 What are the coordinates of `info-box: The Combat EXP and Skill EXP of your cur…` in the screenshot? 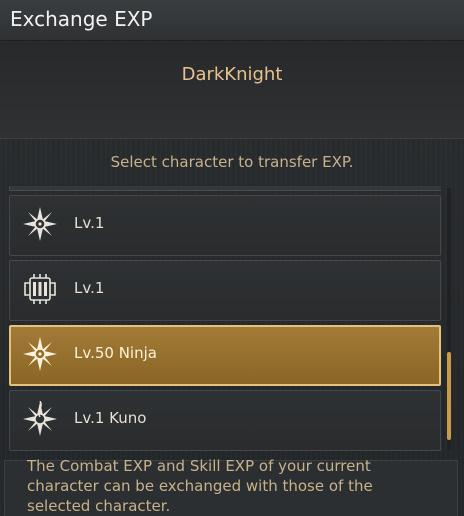 It's located at (231, 486).